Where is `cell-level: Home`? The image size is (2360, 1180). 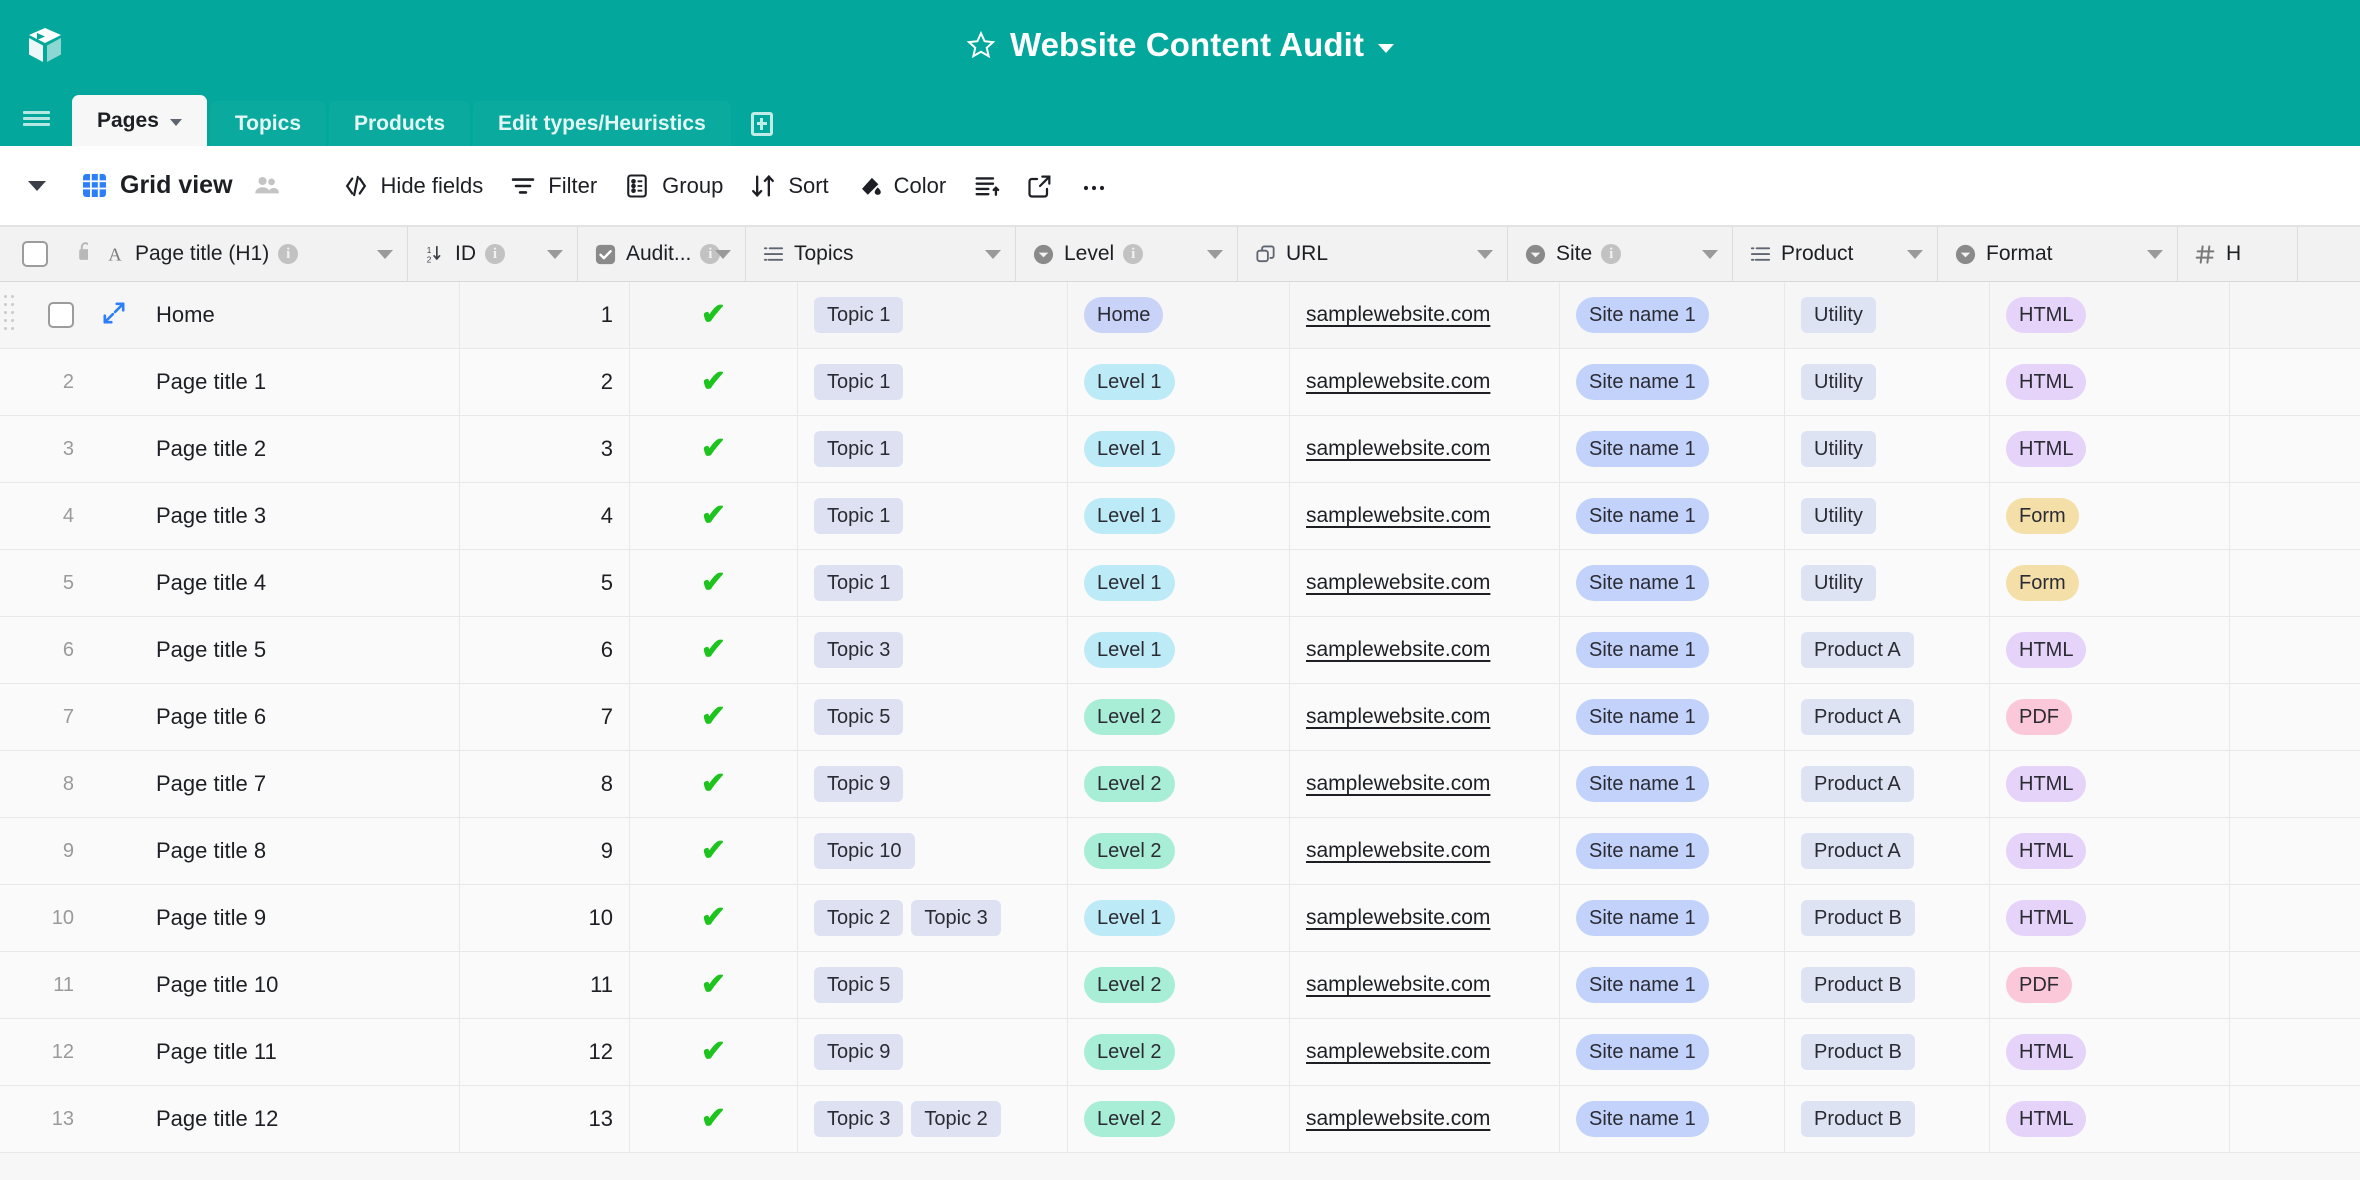 cell-level: Home is located at coordinates (1179, 315).